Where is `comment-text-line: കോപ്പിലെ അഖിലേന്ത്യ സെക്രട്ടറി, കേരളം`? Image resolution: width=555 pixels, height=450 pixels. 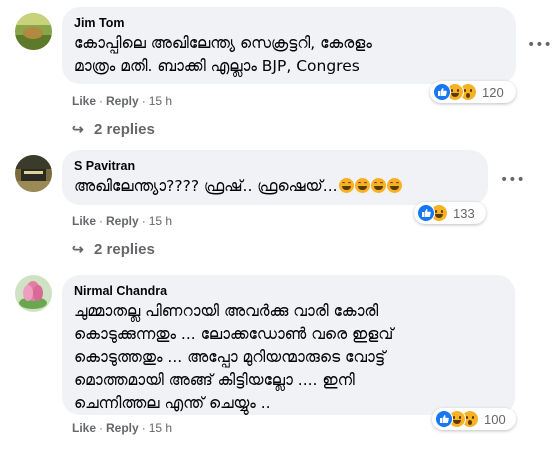 comment-text-line: കോപ്പിലെ അഖിലേന്ത്യ സെക്രട്ടറി, കേരളം is located at coordinates (223, 43).